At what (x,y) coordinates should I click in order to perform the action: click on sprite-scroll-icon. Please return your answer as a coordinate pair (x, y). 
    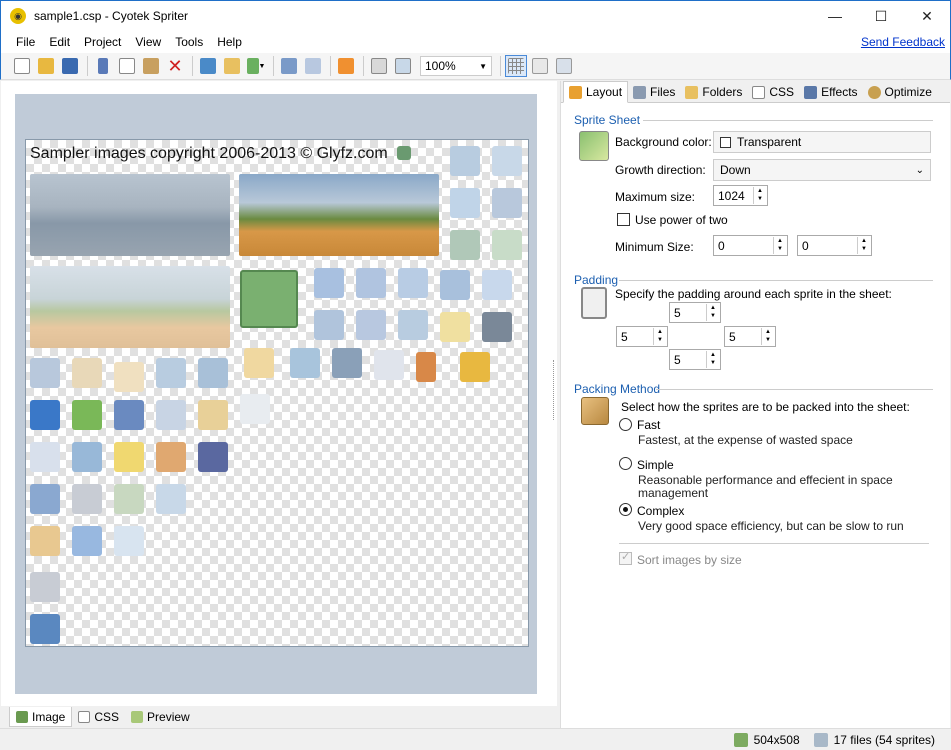
    Looking at the image, I should click on (129, 377).